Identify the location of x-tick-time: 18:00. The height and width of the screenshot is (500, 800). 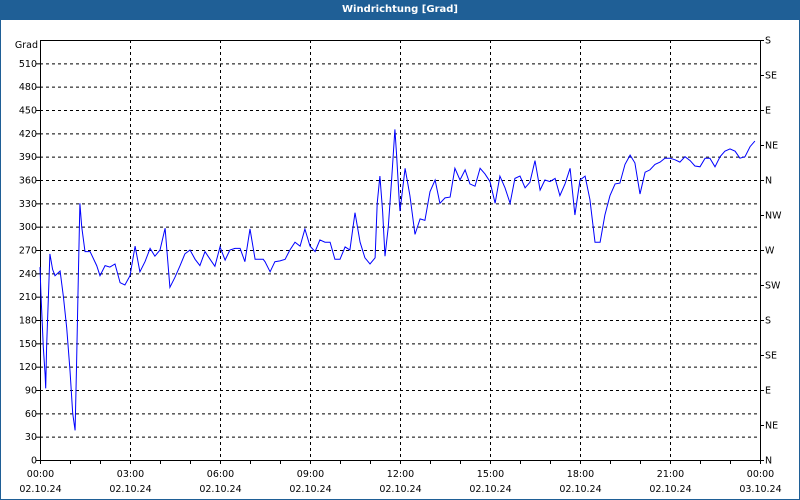
(580, 474).